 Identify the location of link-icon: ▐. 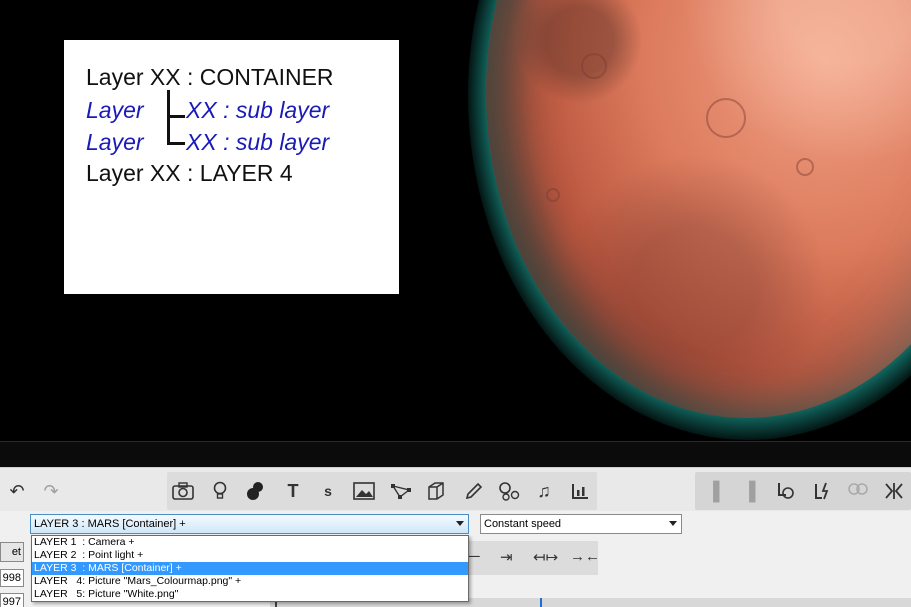
(713, 491).